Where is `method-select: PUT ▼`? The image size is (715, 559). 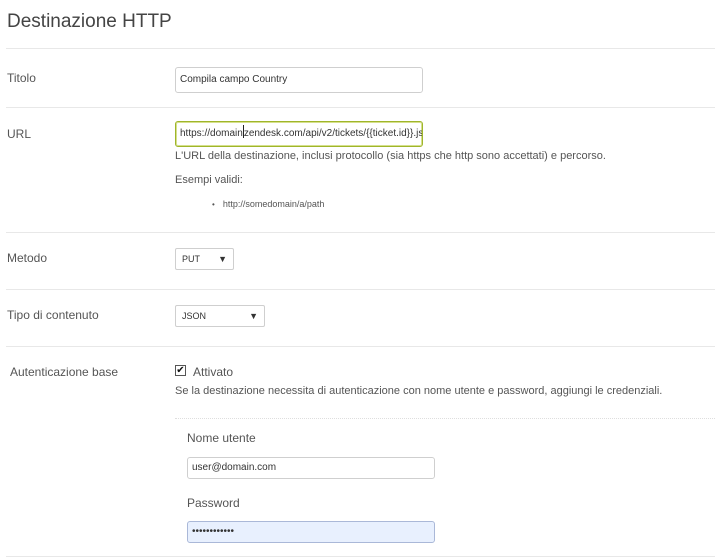
method-select: PUT ▼ is located at coordinates (204, 259).